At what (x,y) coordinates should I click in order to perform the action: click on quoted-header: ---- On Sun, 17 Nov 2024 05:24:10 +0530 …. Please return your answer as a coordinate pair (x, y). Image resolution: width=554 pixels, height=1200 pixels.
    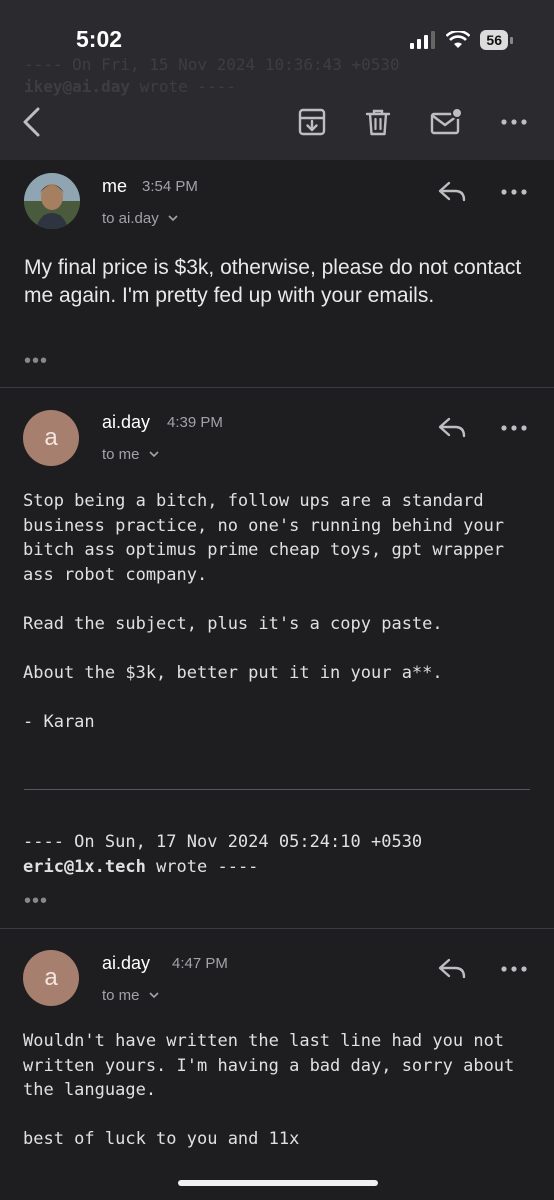
    Looking at the image, I should click on (222, 854).